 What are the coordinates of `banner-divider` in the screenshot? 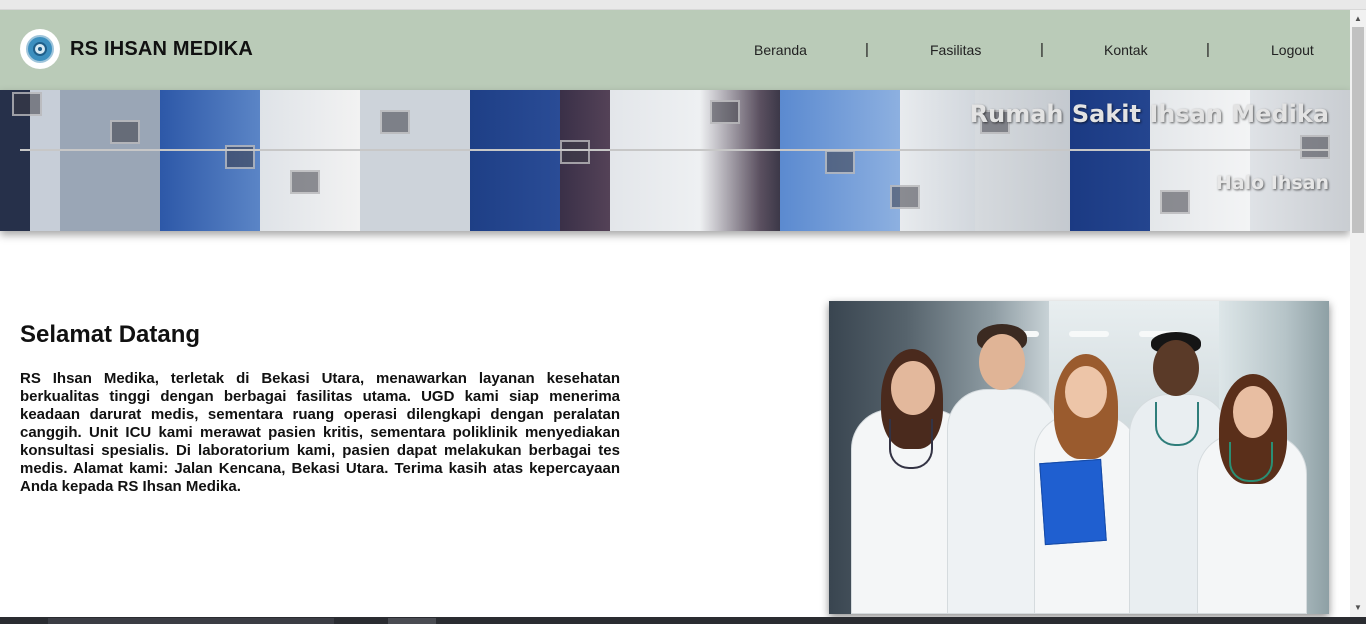 It's located at (674, 150).